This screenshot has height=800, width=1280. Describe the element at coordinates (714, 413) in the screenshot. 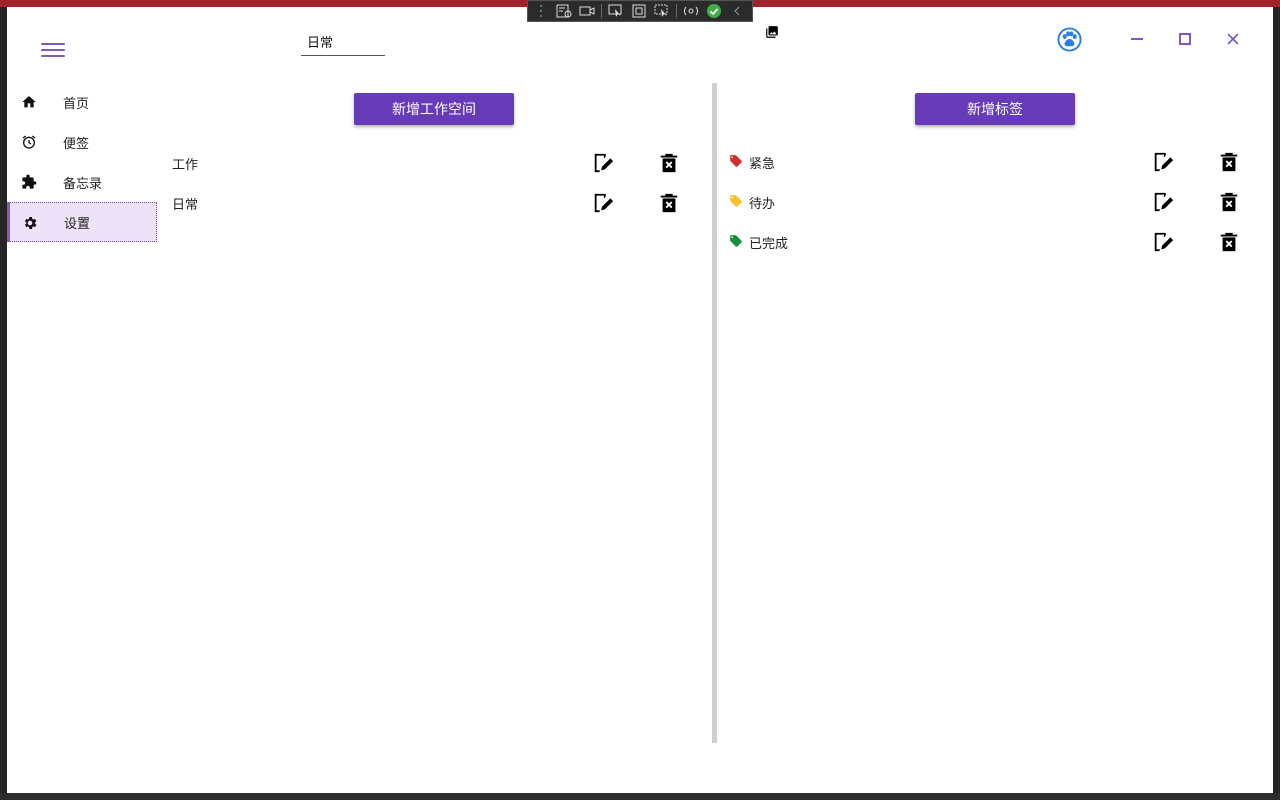

I see `panel-divider` at that location.